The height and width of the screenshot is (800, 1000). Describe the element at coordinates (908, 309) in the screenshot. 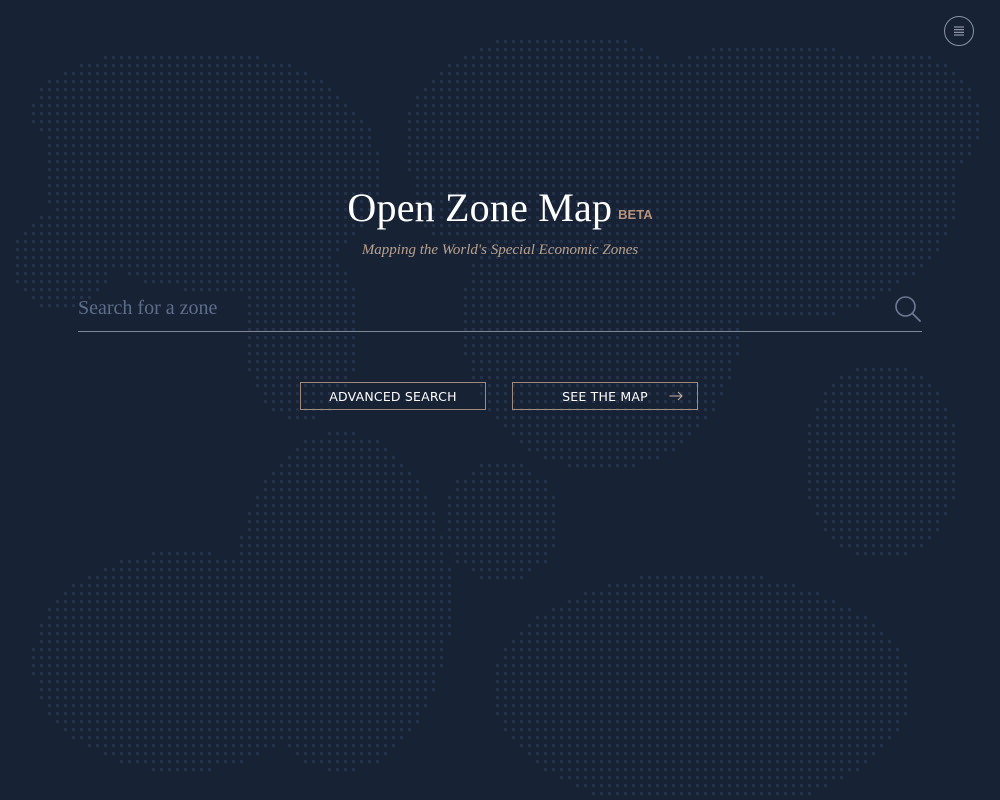

I see `search-icon` at that location.